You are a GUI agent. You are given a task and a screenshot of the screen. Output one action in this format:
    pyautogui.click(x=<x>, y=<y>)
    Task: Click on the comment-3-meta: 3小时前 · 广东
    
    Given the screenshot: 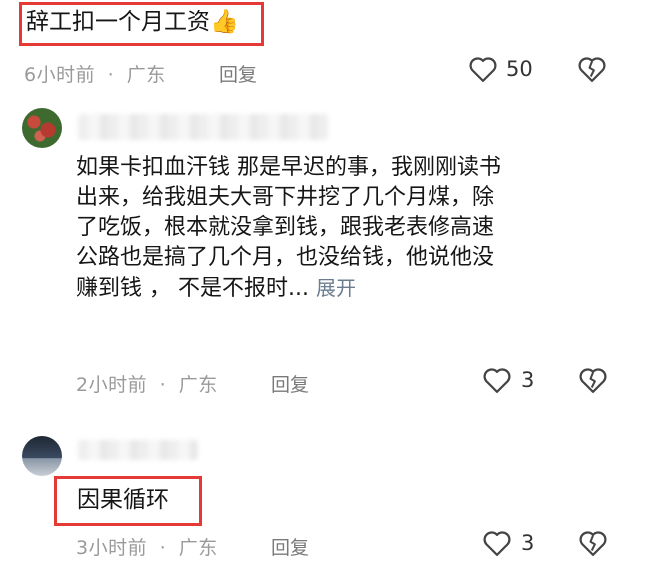 What is the action you would take?
    pyautogui.click(x=147, y=548)
    